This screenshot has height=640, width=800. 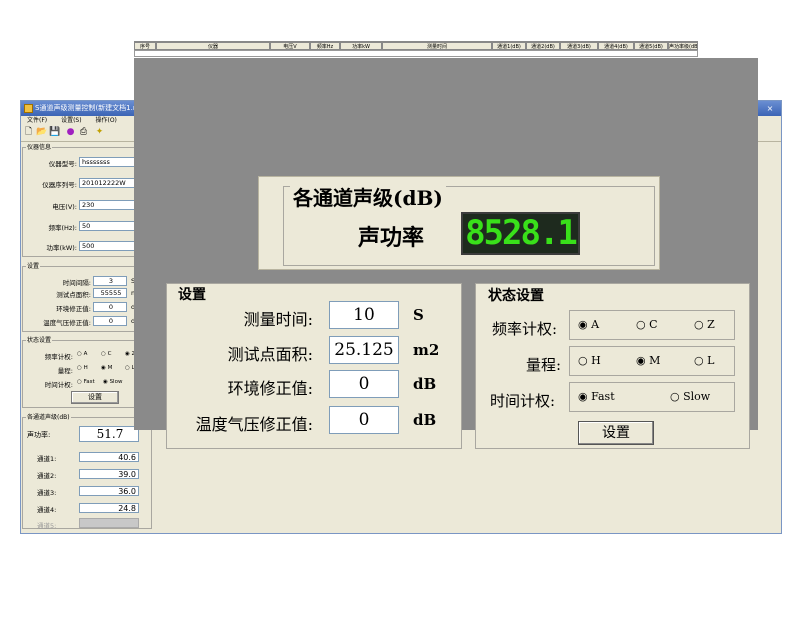 I want to click on model-value: hsssssss, so click(x=96, y=162).